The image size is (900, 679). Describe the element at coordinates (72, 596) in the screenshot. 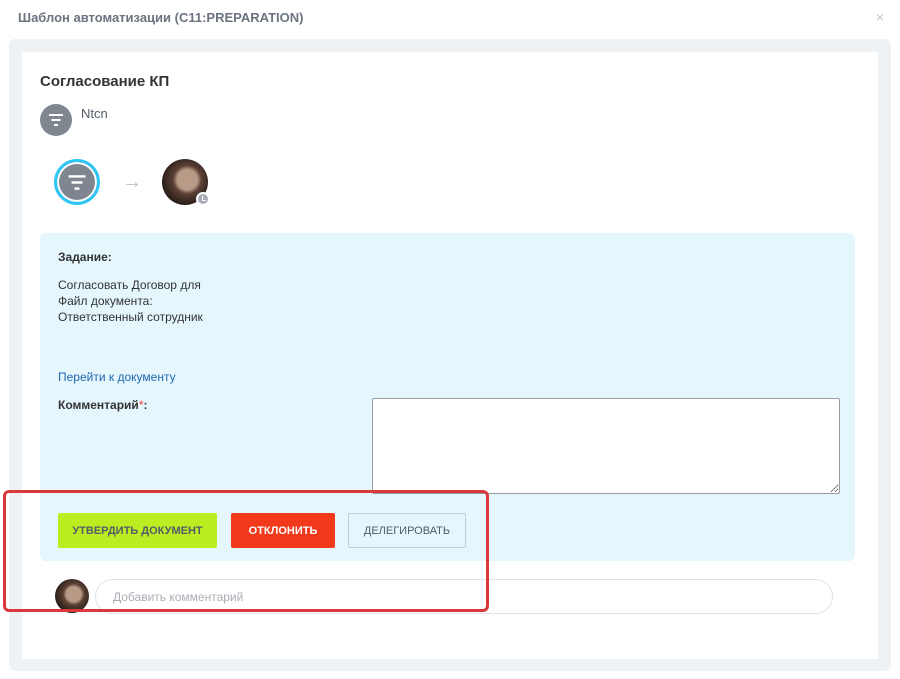

I see `current-user-avatar` at that location.